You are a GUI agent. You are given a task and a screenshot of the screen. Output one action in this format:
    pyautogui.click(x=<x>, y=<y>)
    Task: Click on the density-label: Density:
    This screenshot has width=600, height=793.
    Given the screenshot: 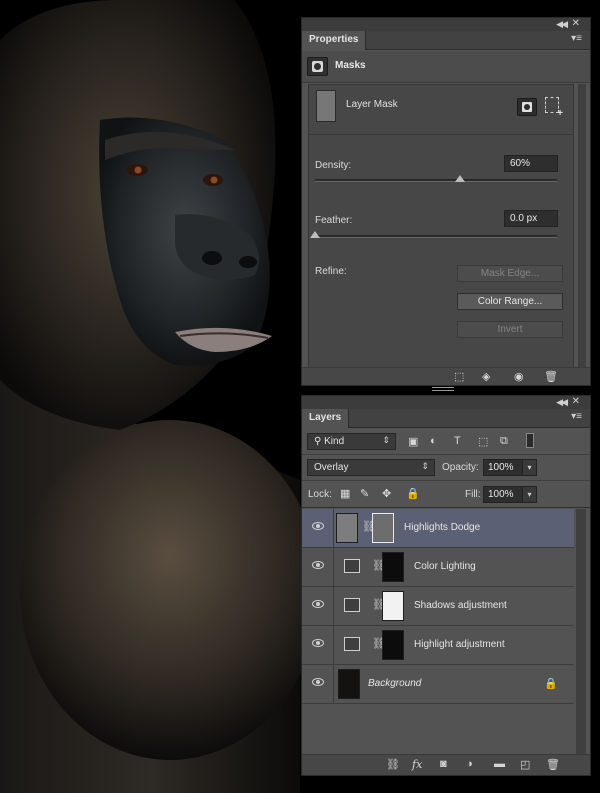 What is the action you would take?
    pyautogui.click(x=333, y=165)
    